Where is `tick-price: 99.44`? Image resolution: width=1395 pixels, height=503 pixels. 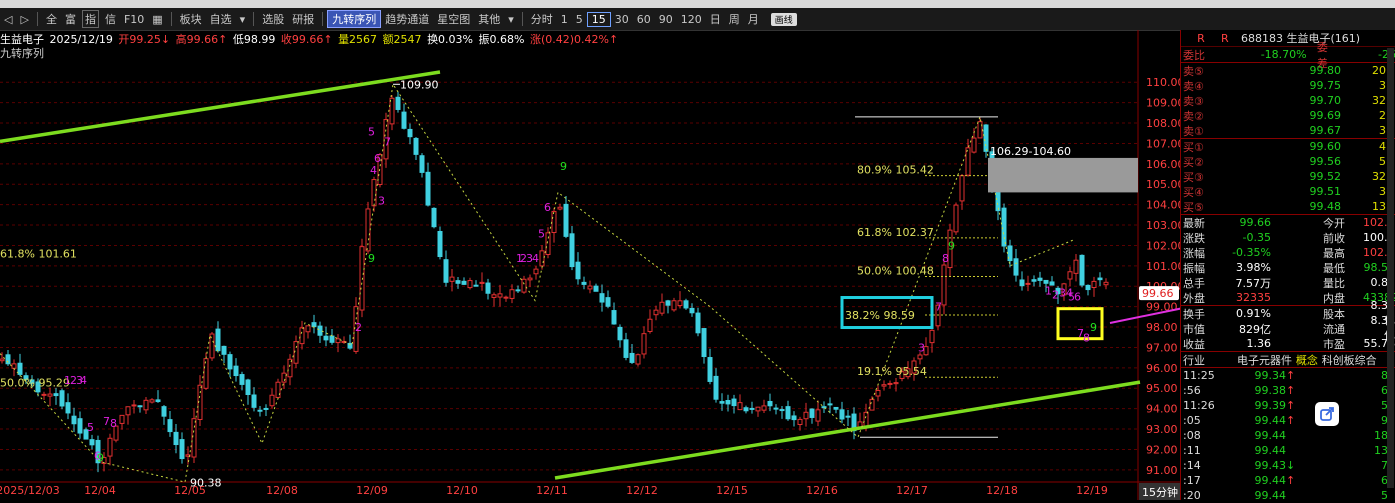
tick-price: 99.44 is located at coordinates (1270, 480).